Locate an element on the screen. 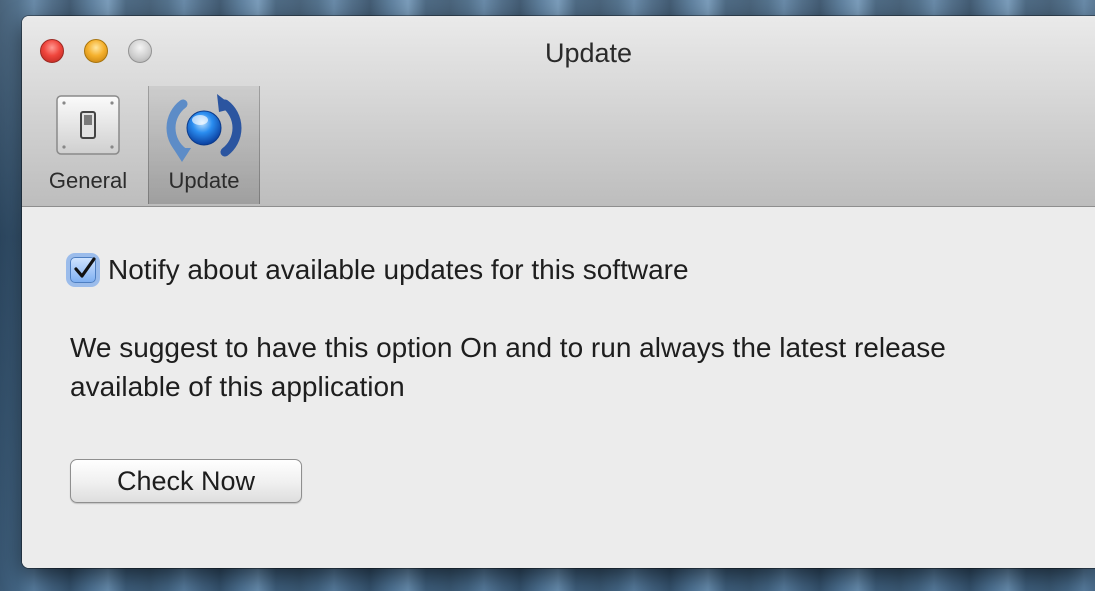 The image size is (1095, 591). checkmark-icon is located at coordinates (85, 267).